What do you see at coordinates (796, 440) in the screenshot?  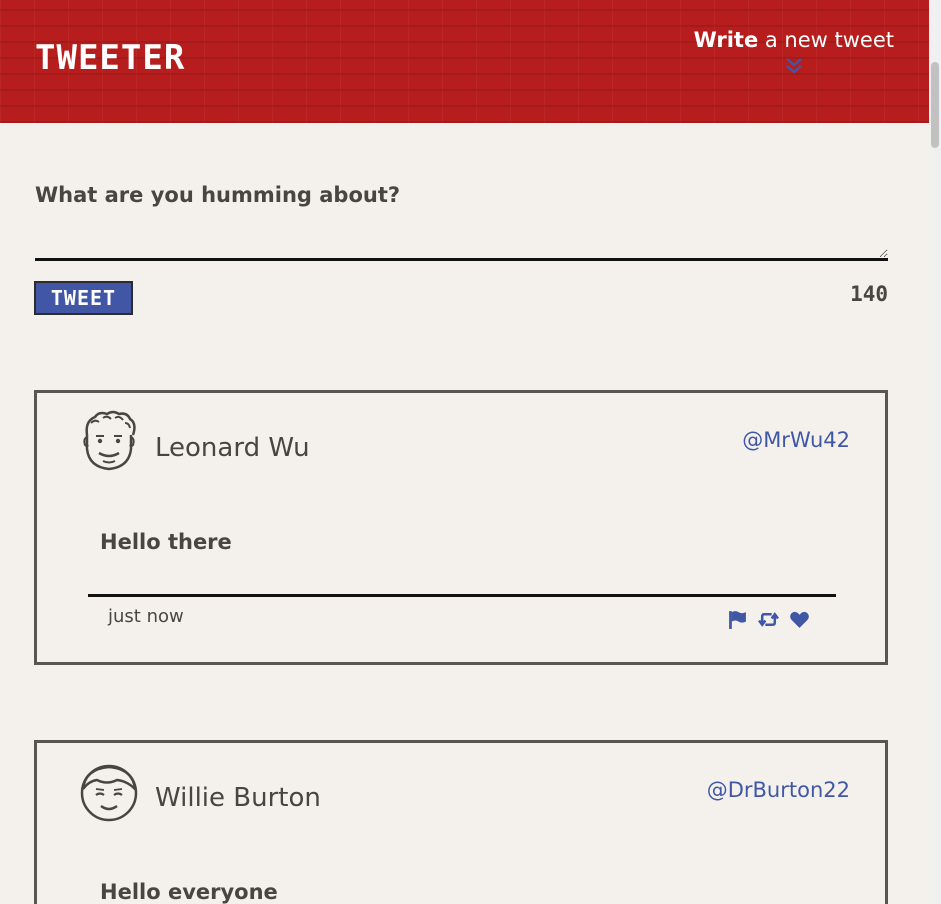 I see `tweet-author-handle: @MrWu42` at bounding box center [796, 440].